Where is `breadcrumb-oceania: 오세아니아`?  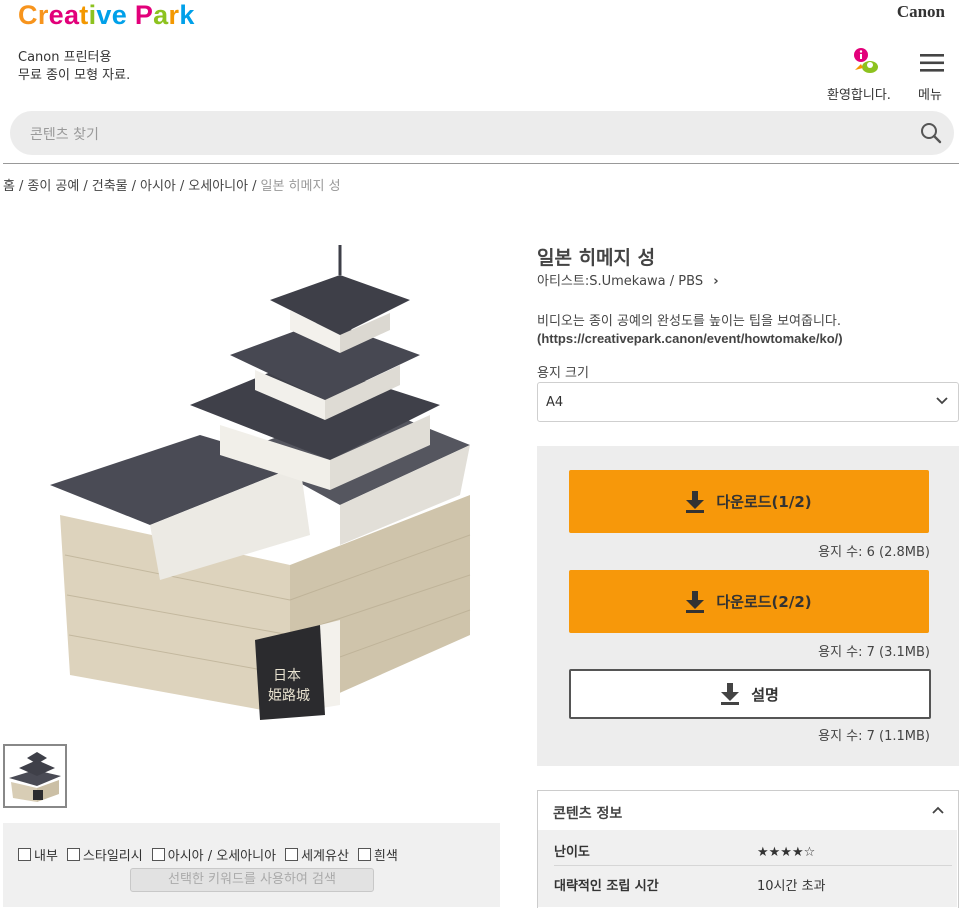
breadcrumb-oceania: 오세아니아 is located at coordinates (218, 186).